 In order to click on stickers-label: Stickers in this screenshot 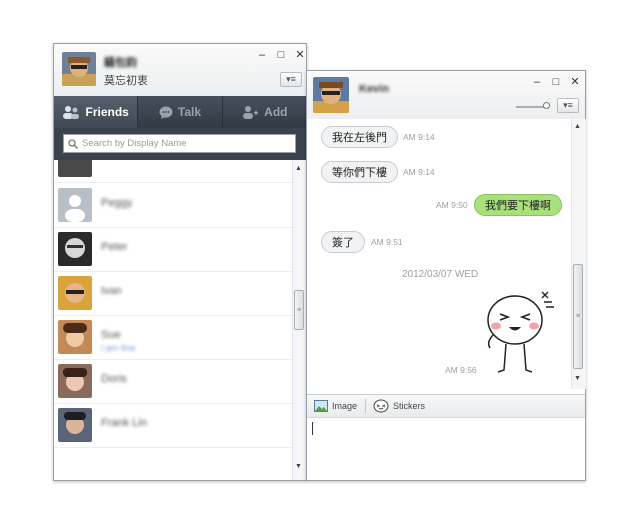, I will do `click(409, 406)`.